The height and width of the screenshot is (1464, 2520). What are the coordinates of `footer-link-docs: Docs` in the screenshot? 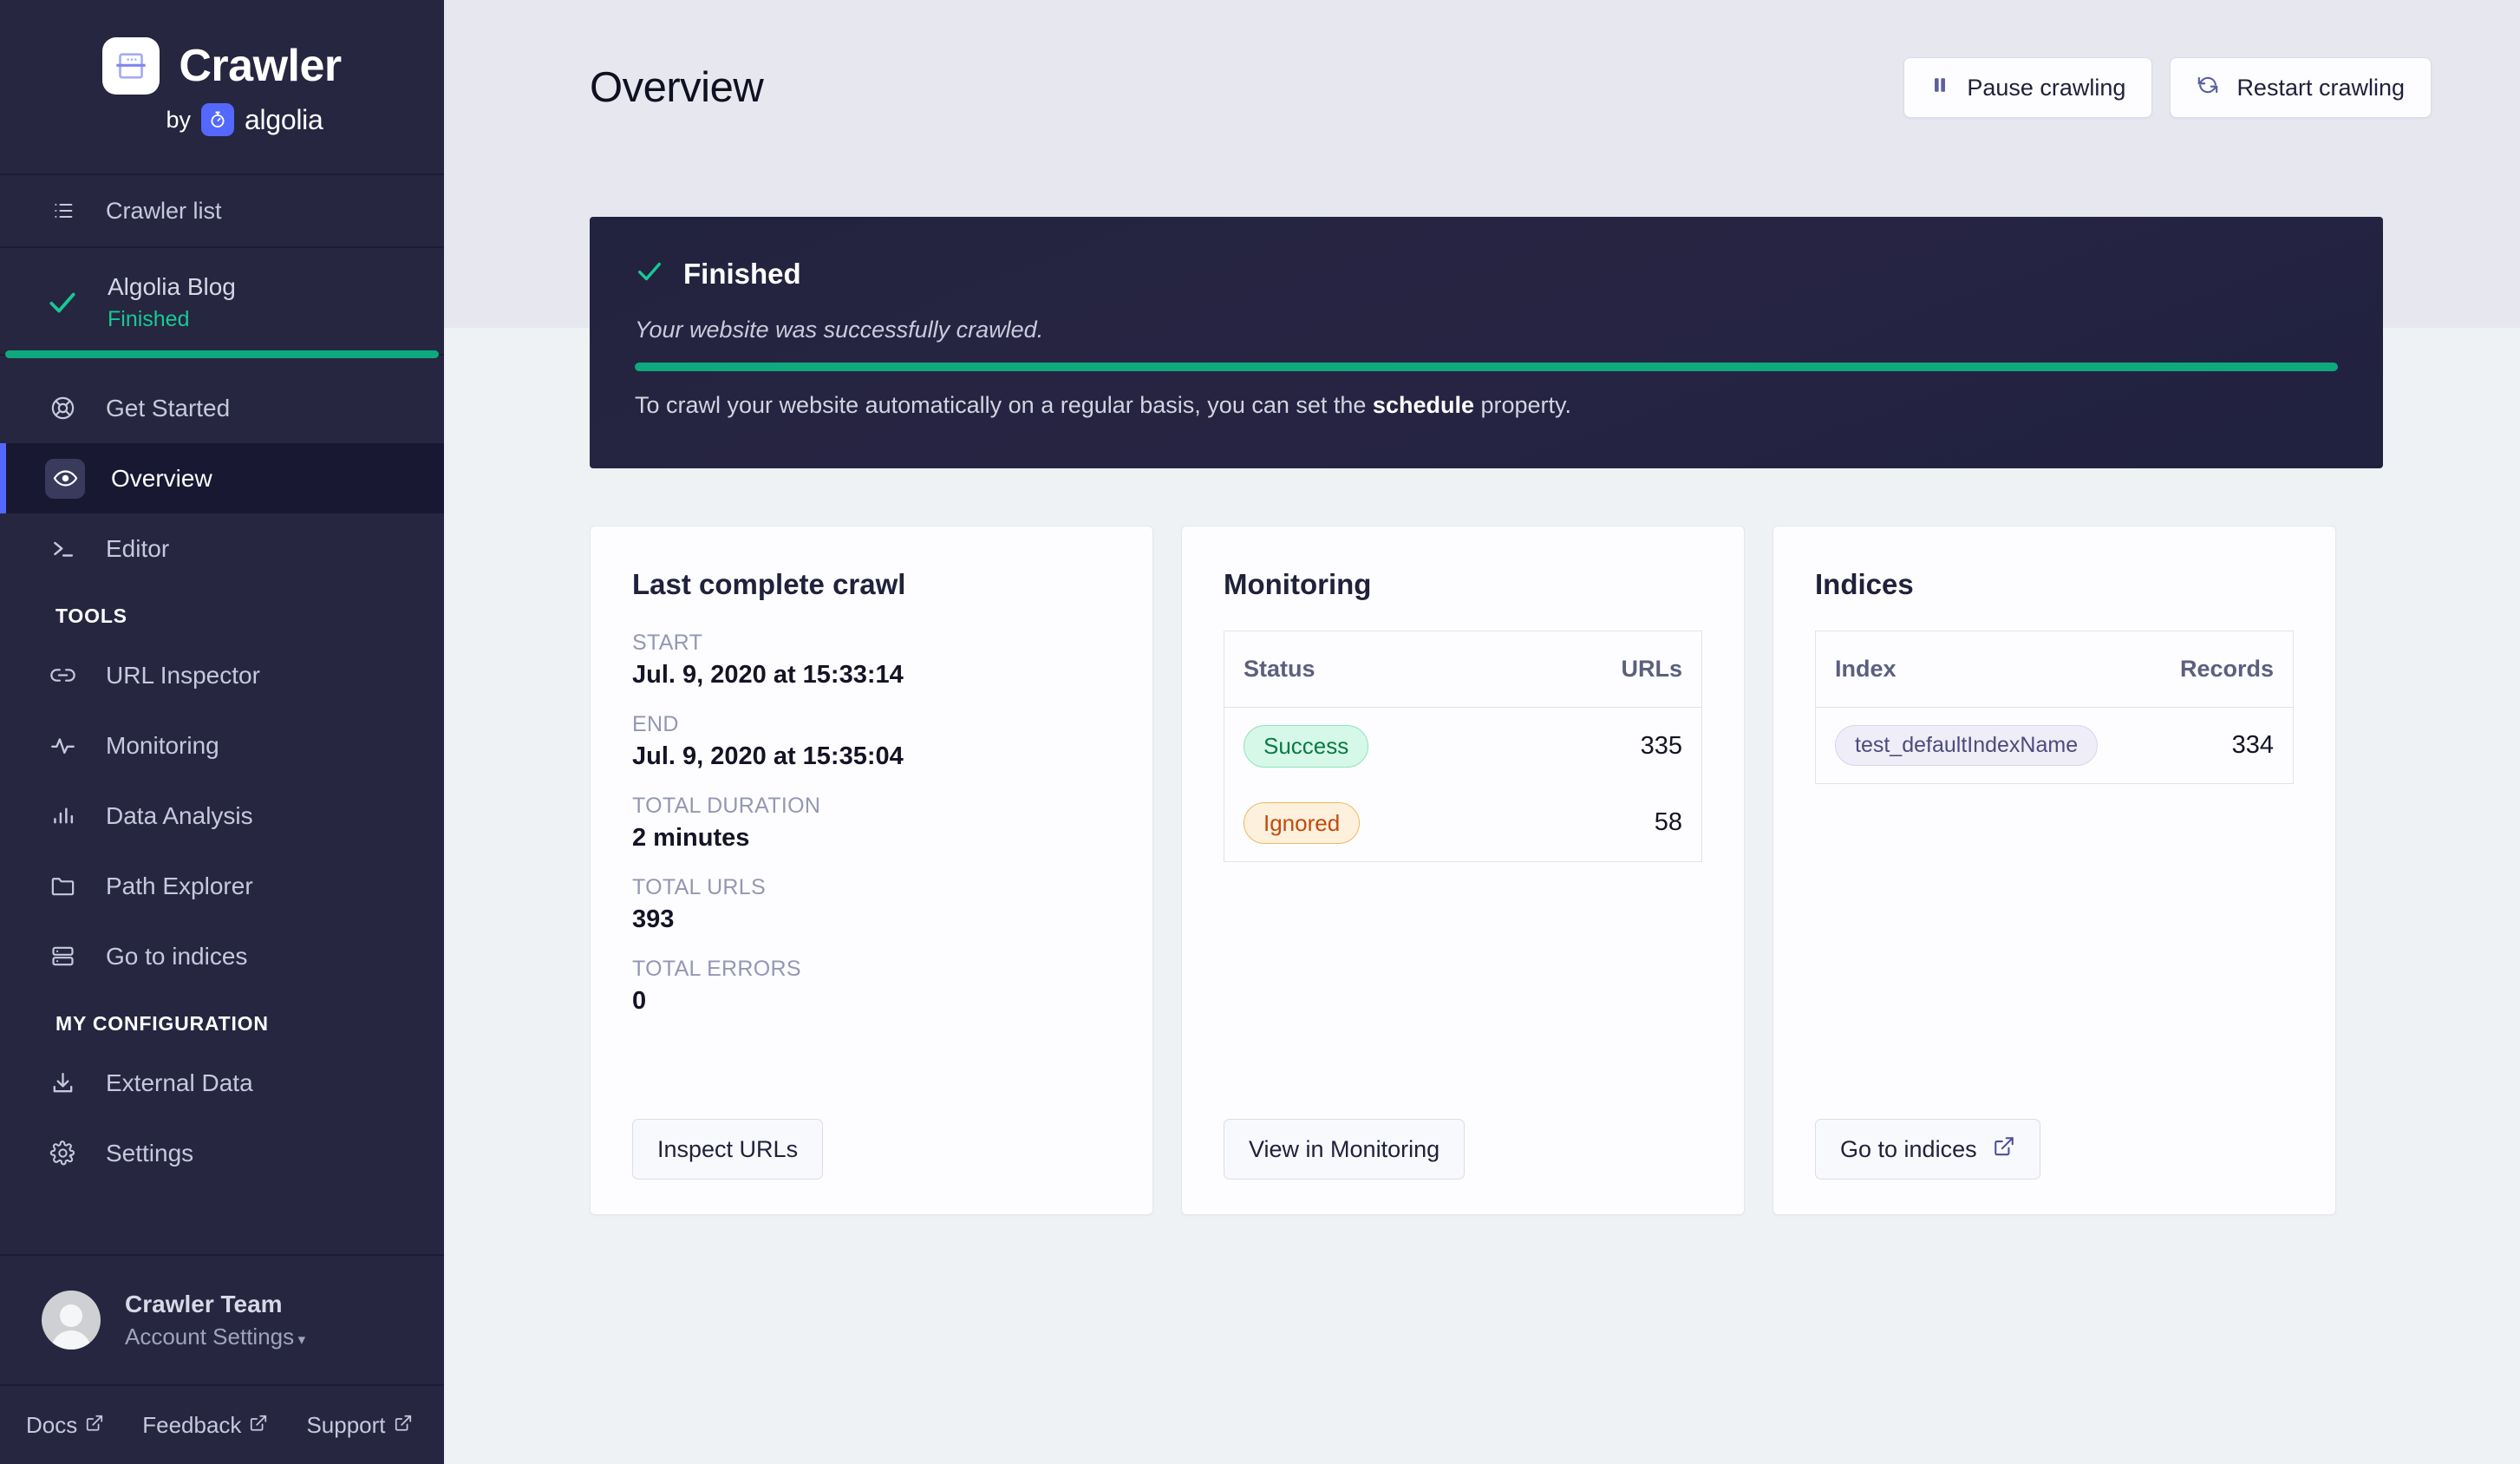 It's located at (65, 1425).